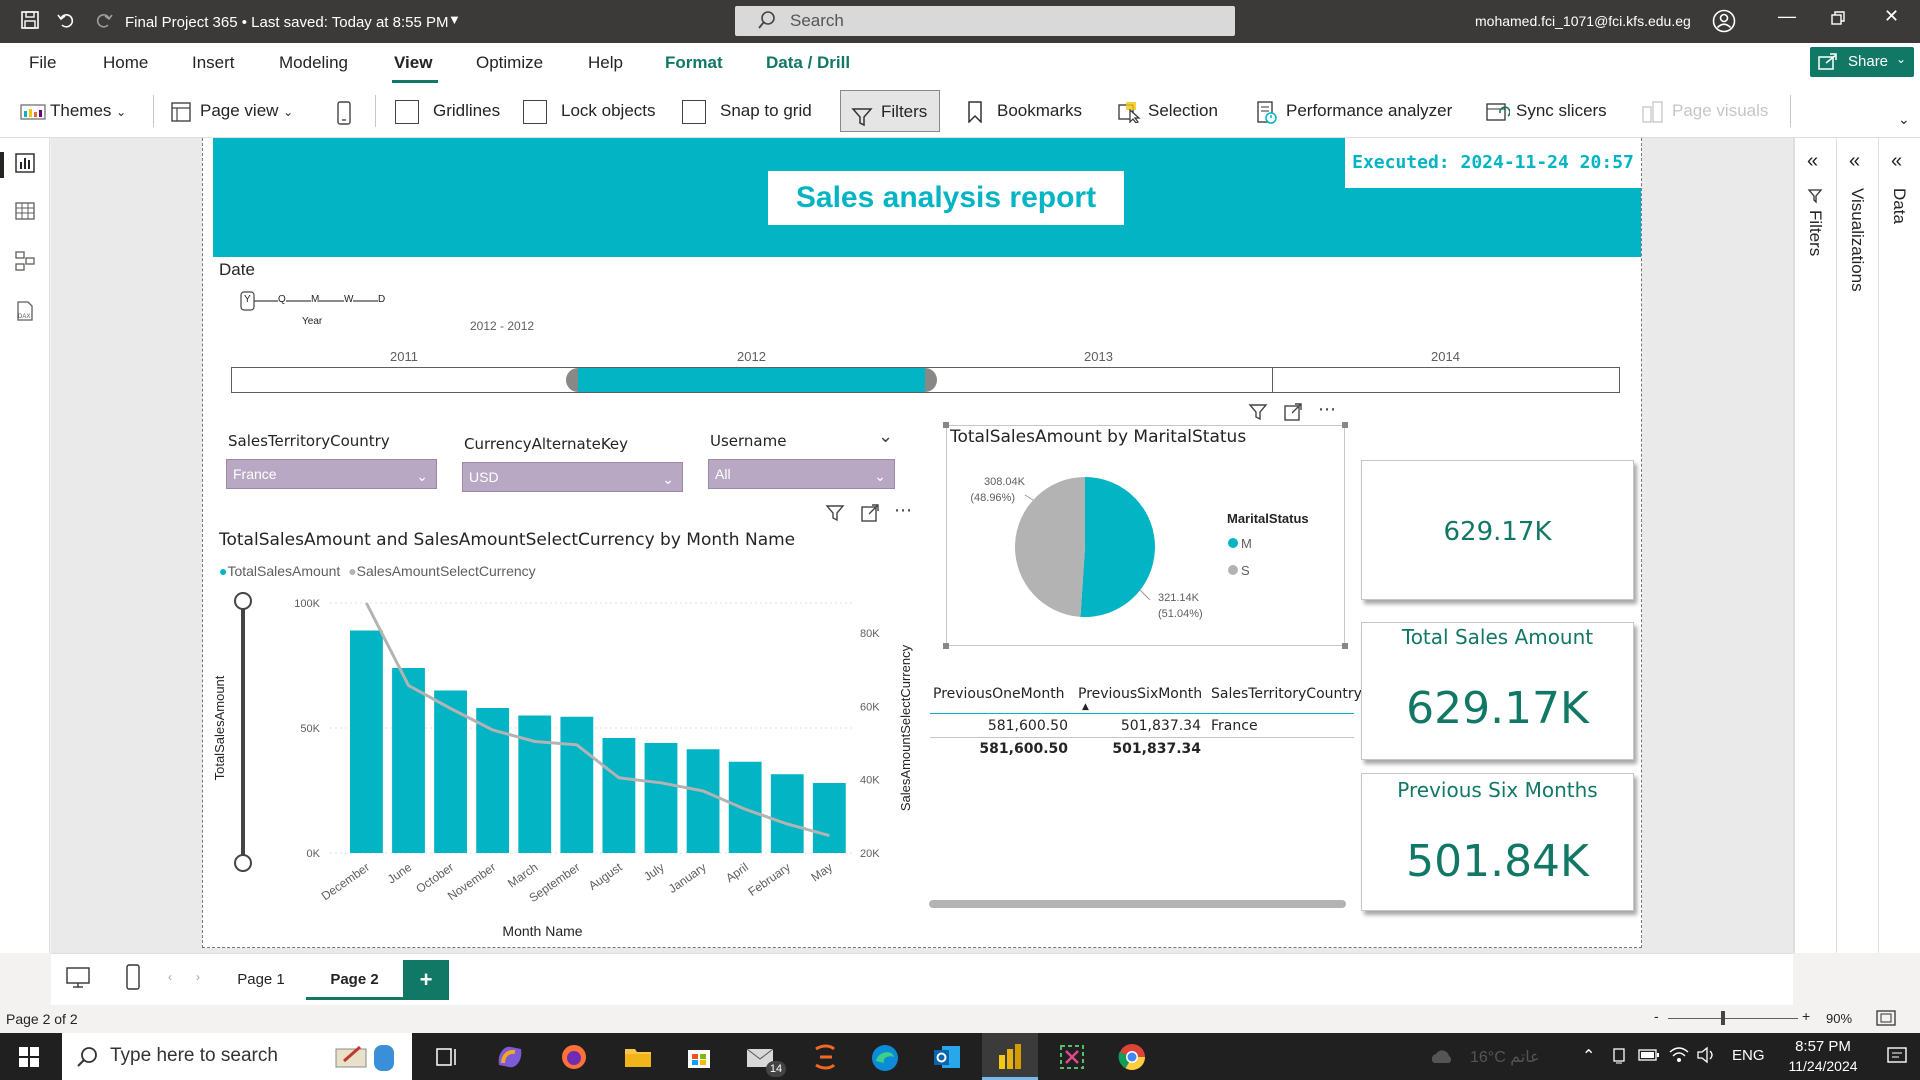  I want to click on add-page-button: +, so click(426, 980).